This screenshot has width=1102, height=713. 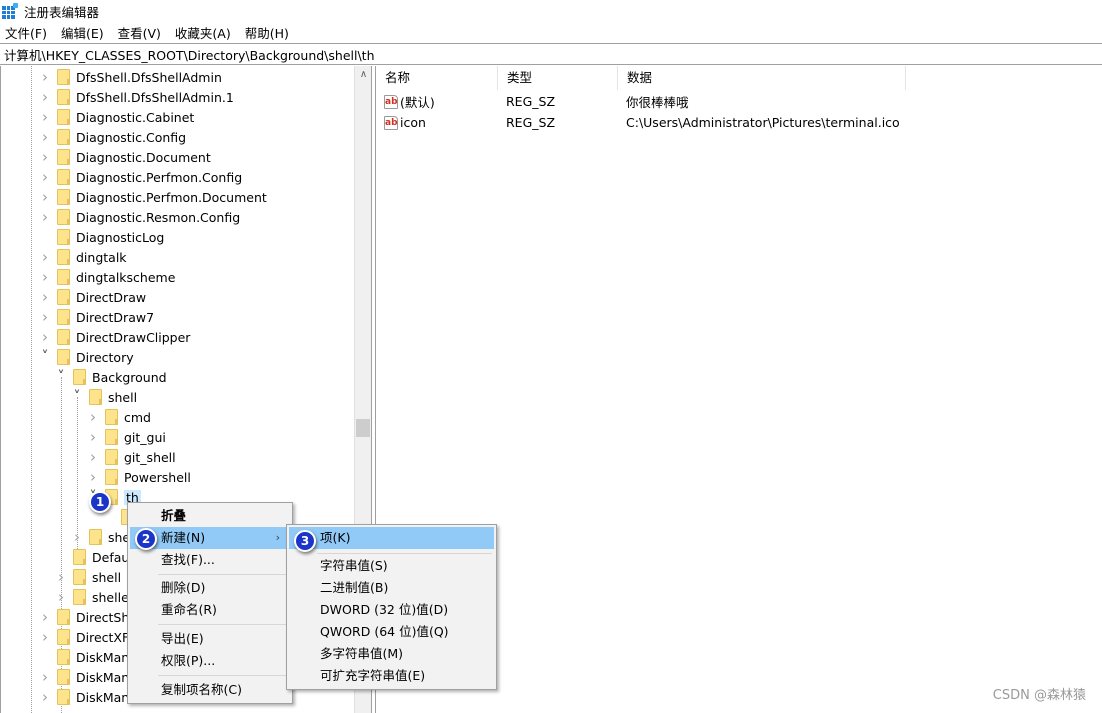 What do you see at coordinates (101, 237) in the screenshot?
I see `tree-item: DiagnosticLog` at bounding box center [101, 237].